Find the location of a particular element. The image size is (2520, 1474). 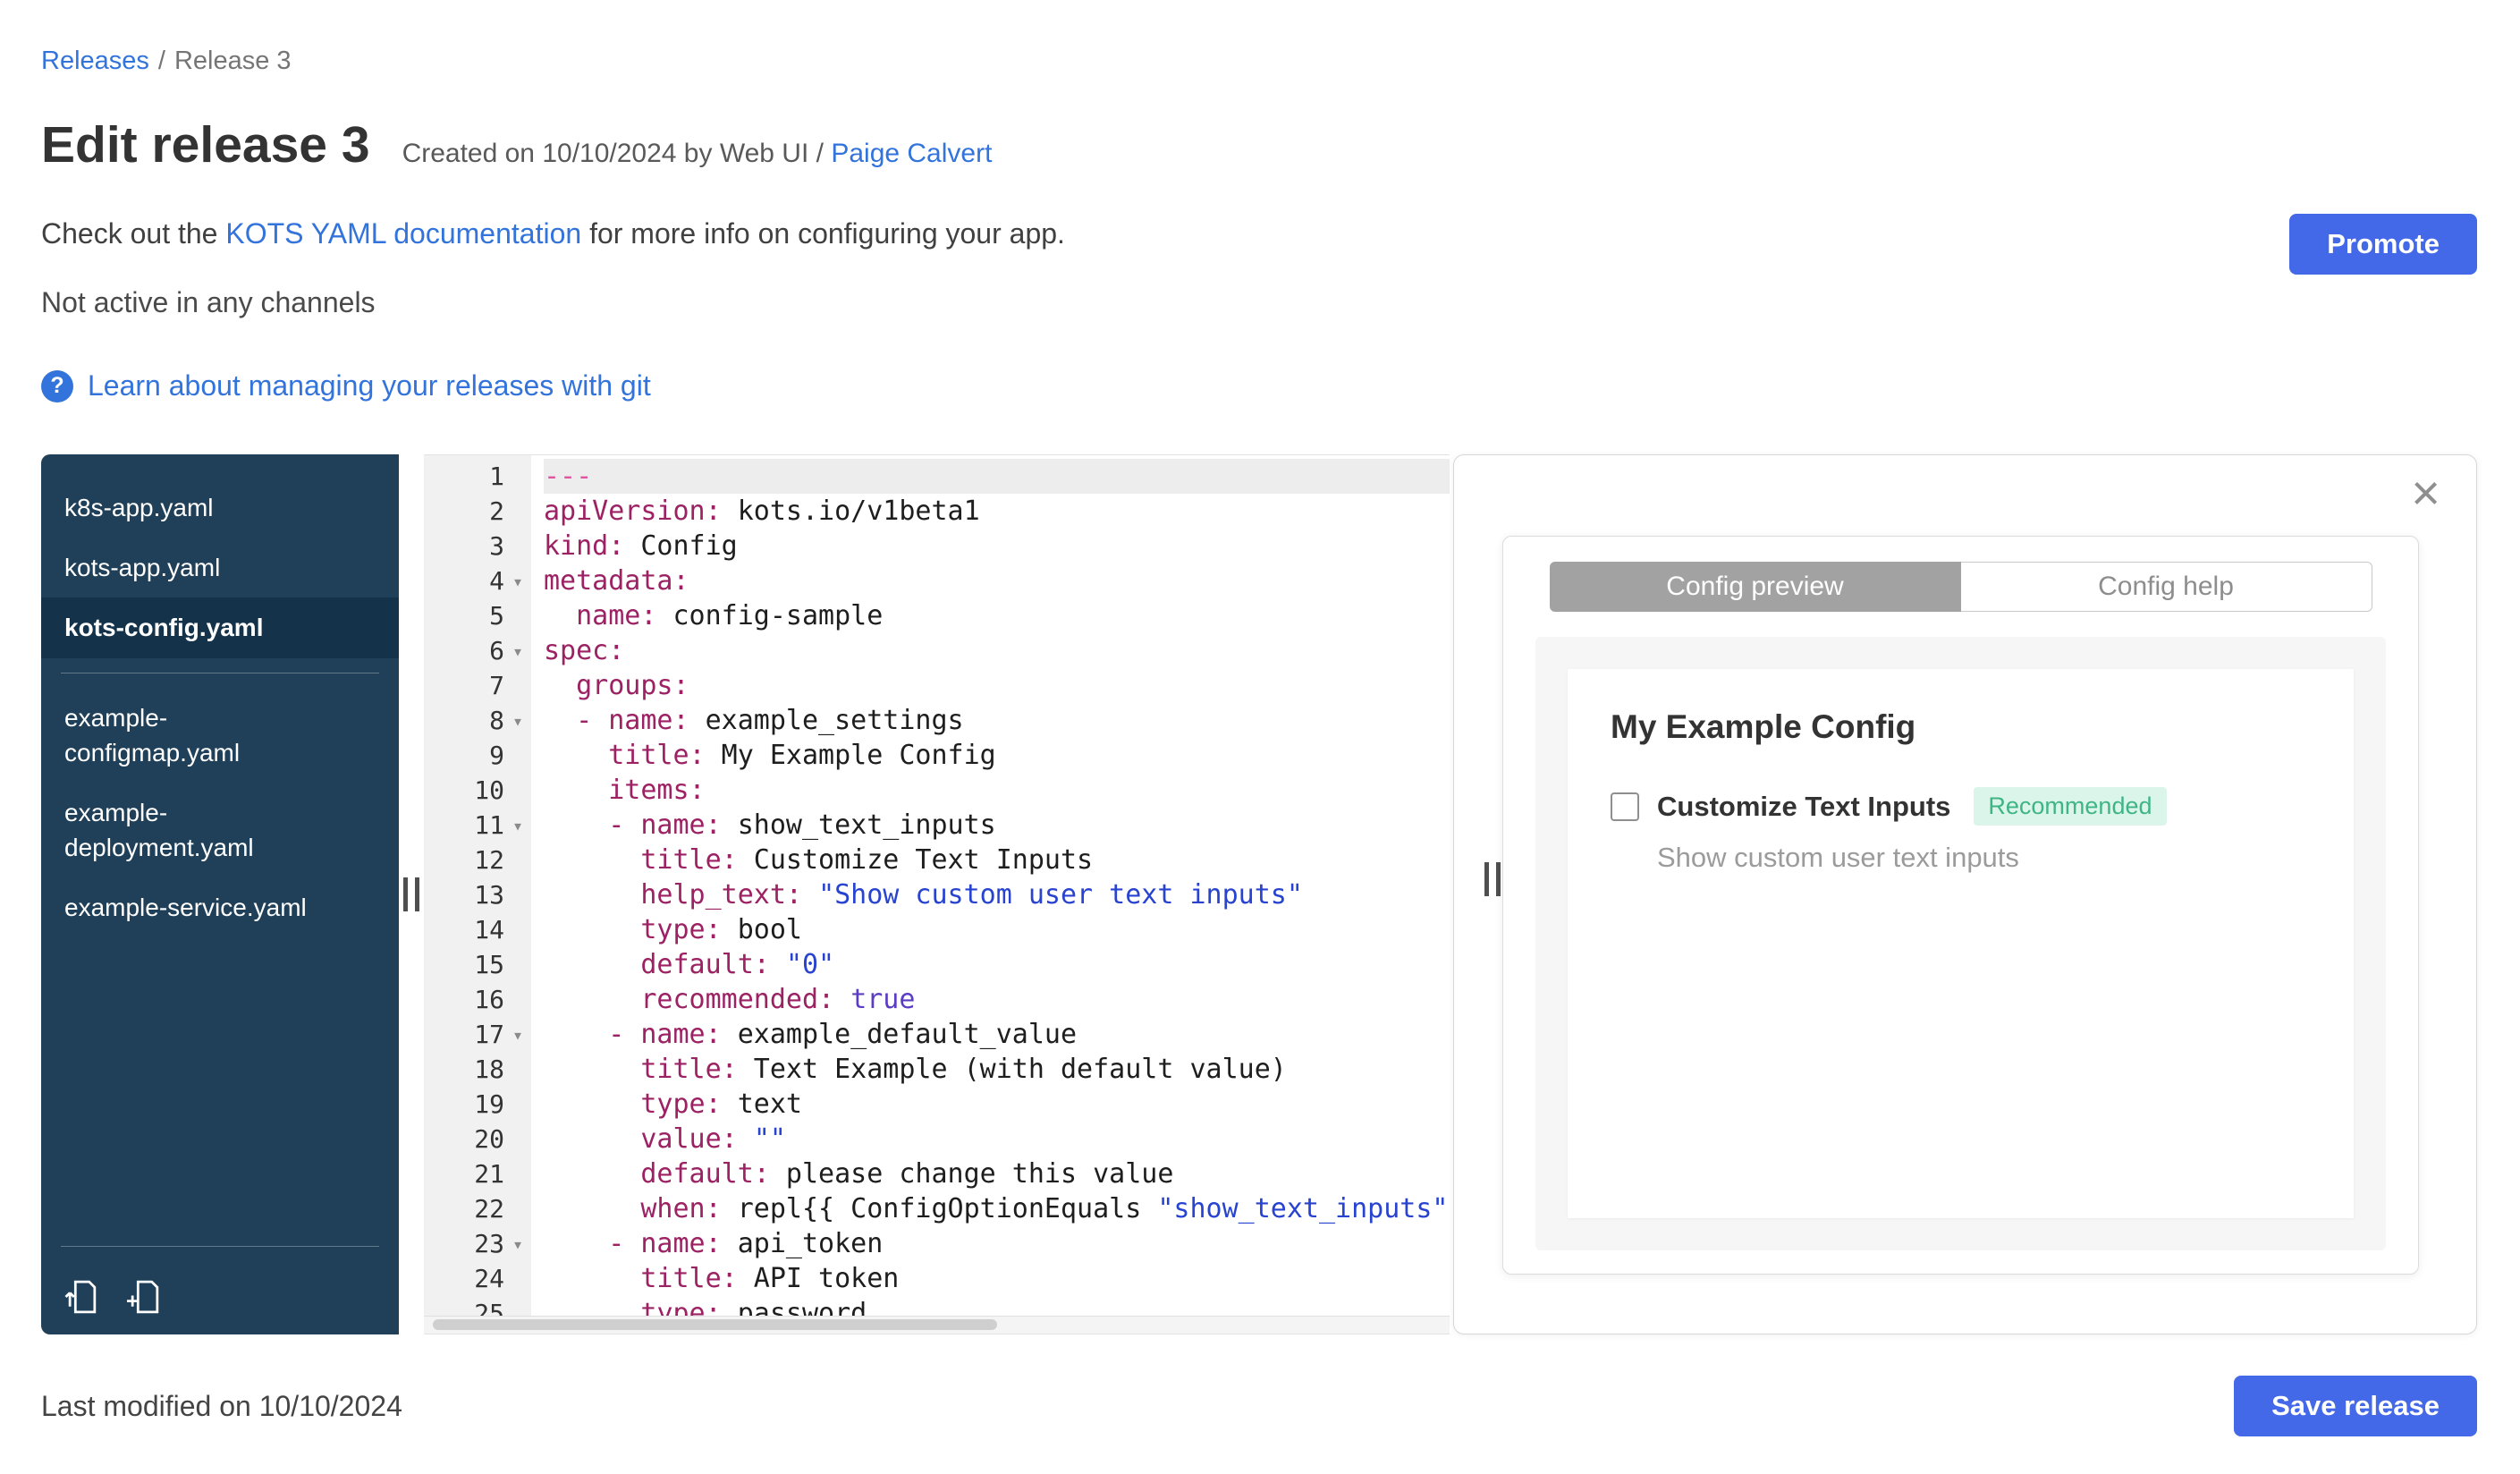

help-question-icon: ? is located at coordinates (57, 385).